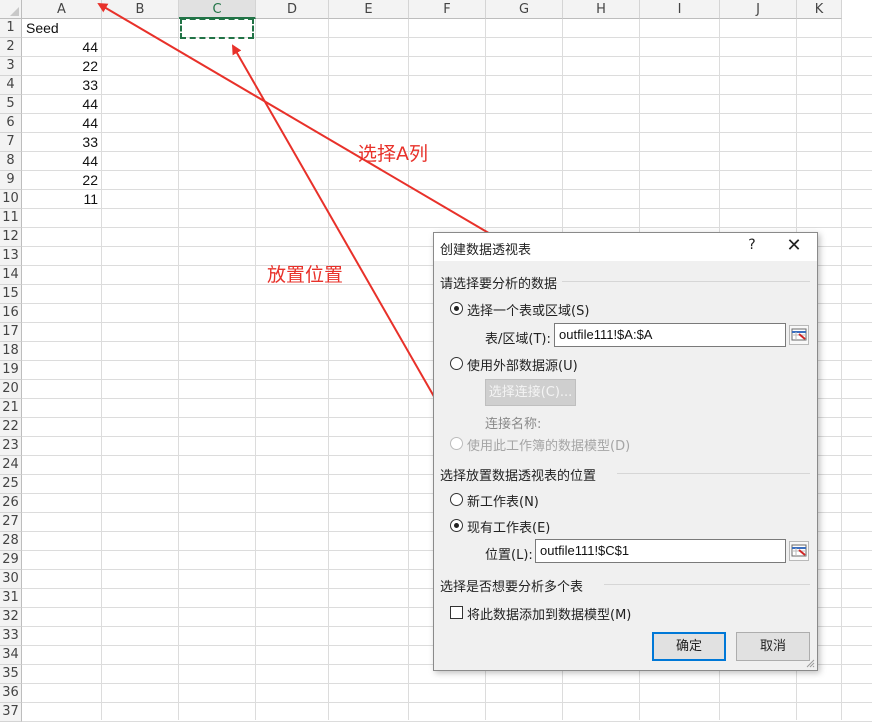 This screenshot has width=872, height=722. What do you see at coordinates (524, 9) in the screenshot?
I see `column-header-g: G` at bounding box center [524, 9].